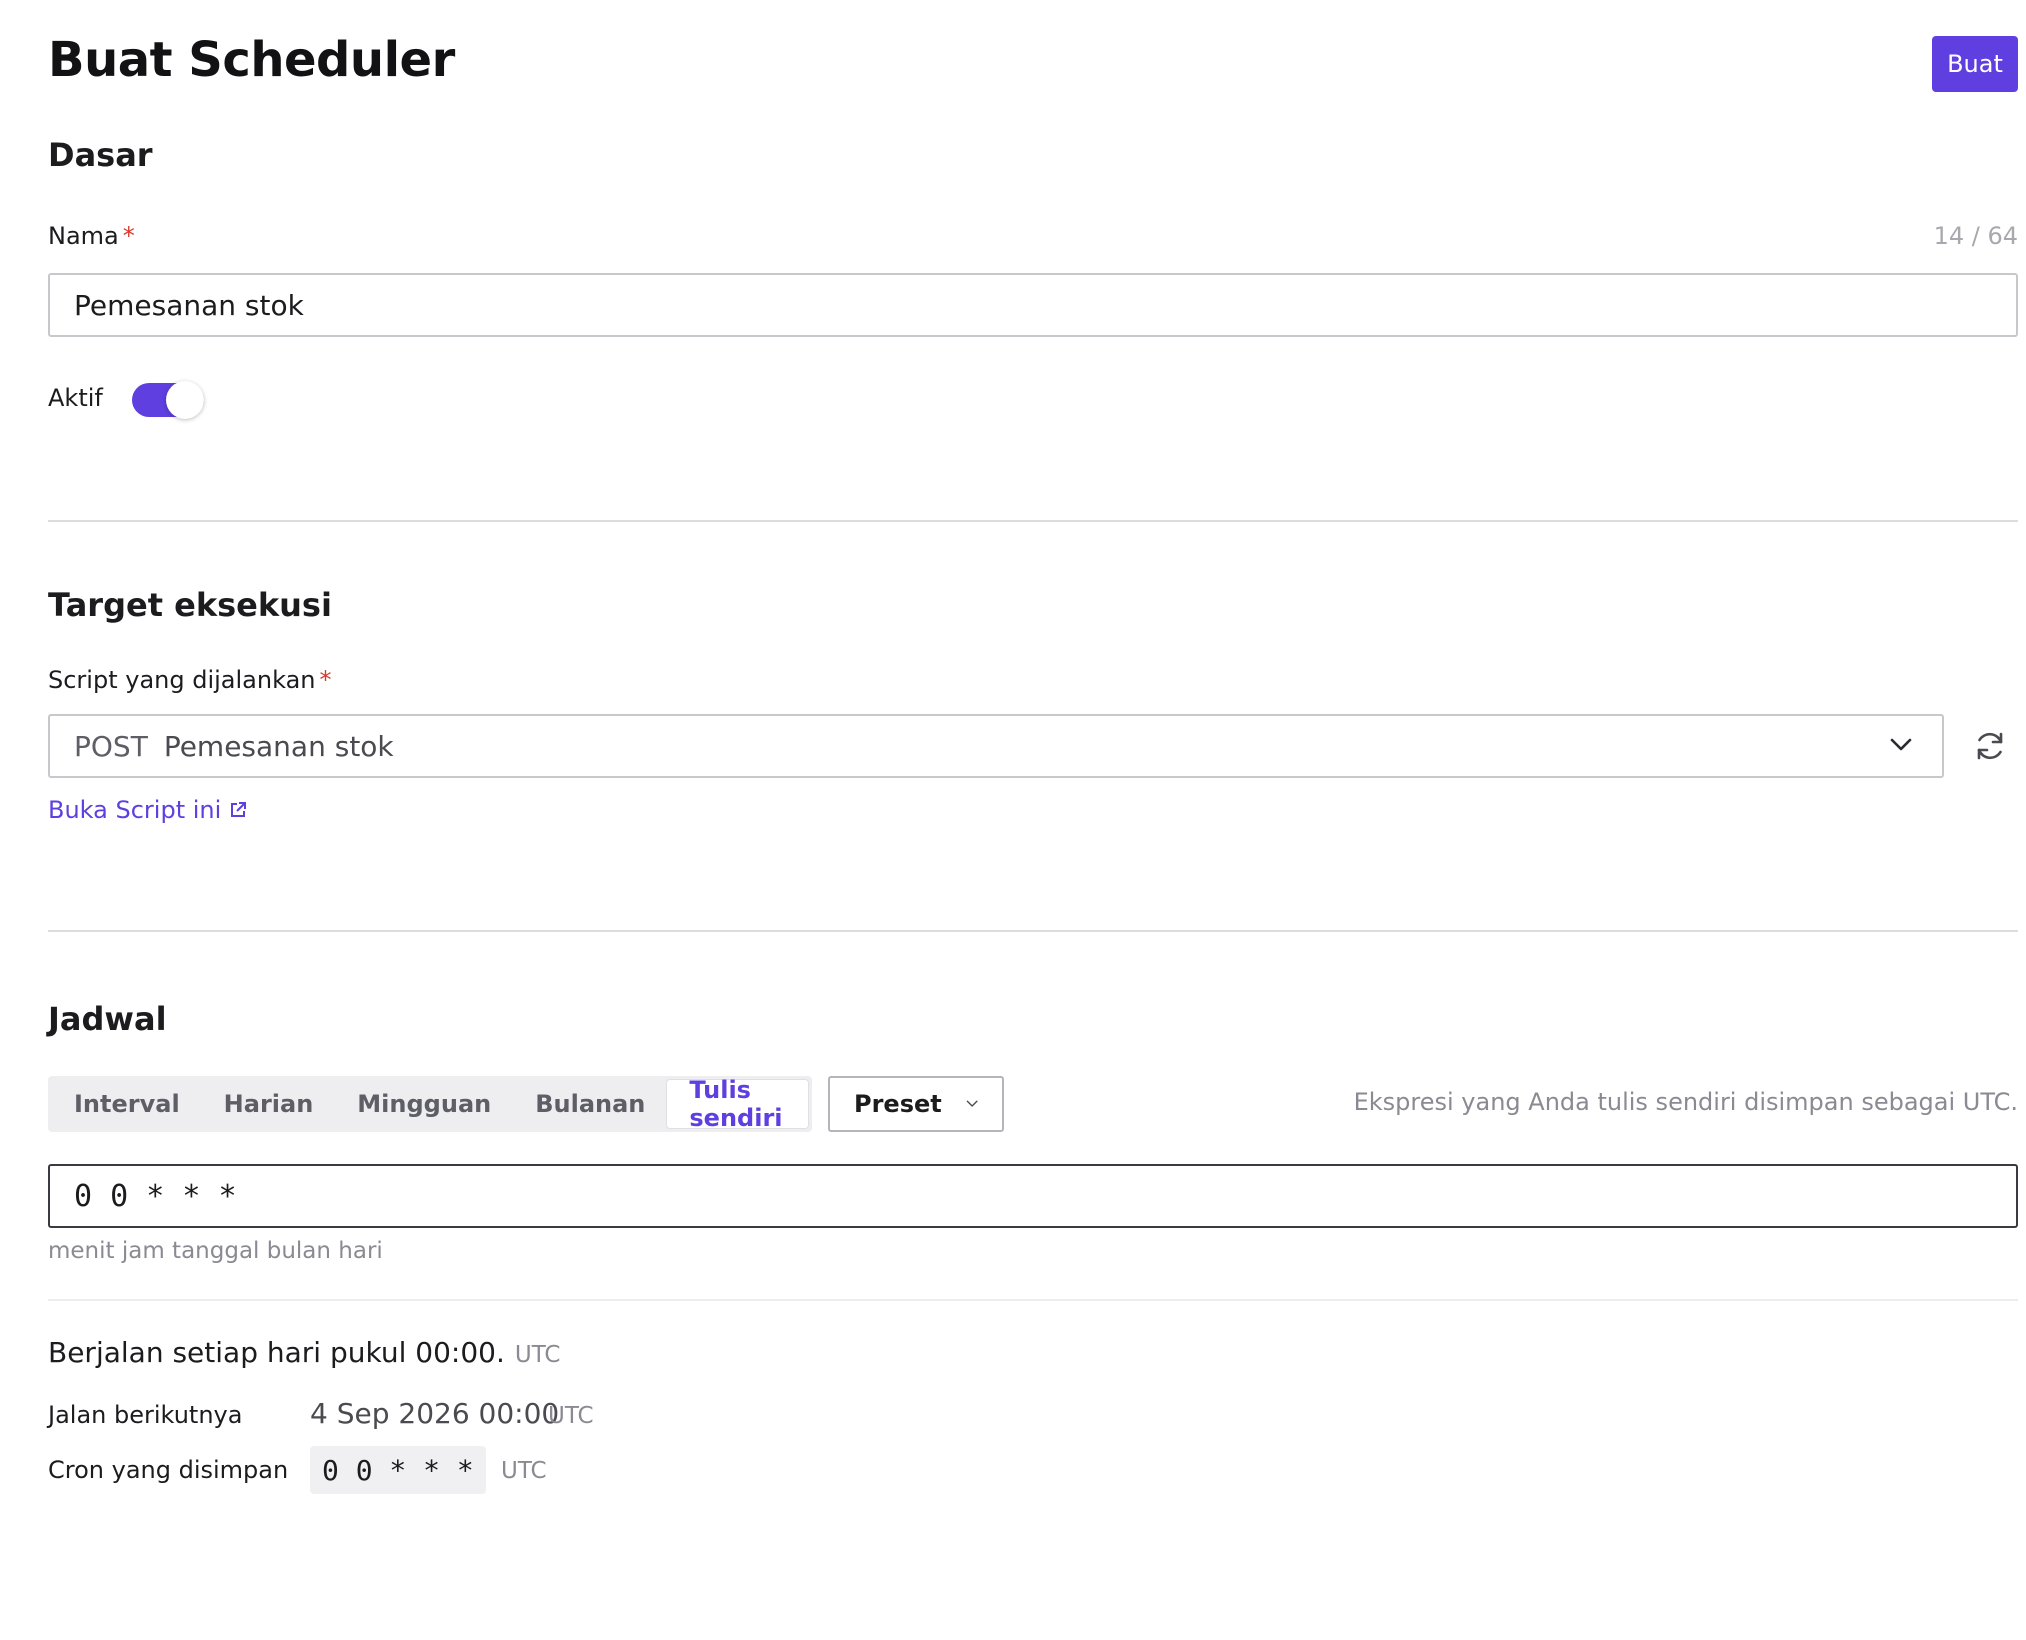 The width and height of the screenshot is (2026, 1640). What do you see at coordinates (398, 1470) in the screenshot?
I see `saved-cron-value: 0 0 * * *` at bounding box center [398, 1470].